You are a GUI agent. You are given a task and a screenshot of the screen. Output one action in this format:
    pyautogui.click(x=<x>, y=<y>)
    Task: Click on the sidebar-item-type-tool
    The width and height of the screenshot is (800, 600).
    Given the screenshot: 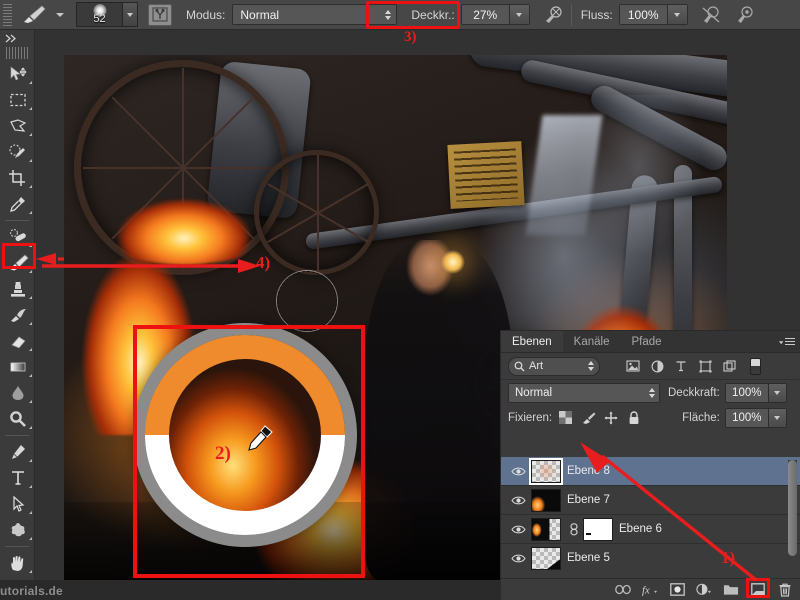 What is the action you would take?
    pyautogui.click(x=17, y=478)
    